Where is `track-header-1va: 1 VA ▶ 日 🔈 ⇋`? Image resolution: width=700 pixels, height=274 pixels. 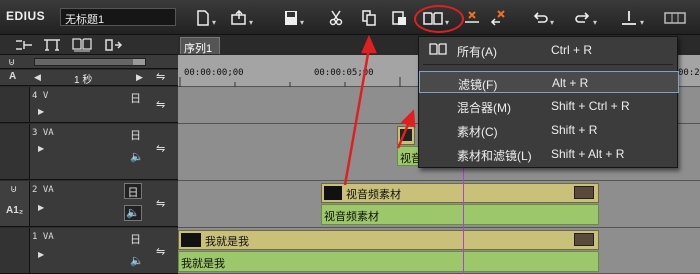 track-header-1va: 1 VA ▶ 日 🔈 ⇋ is located at coordinates (89, 251).